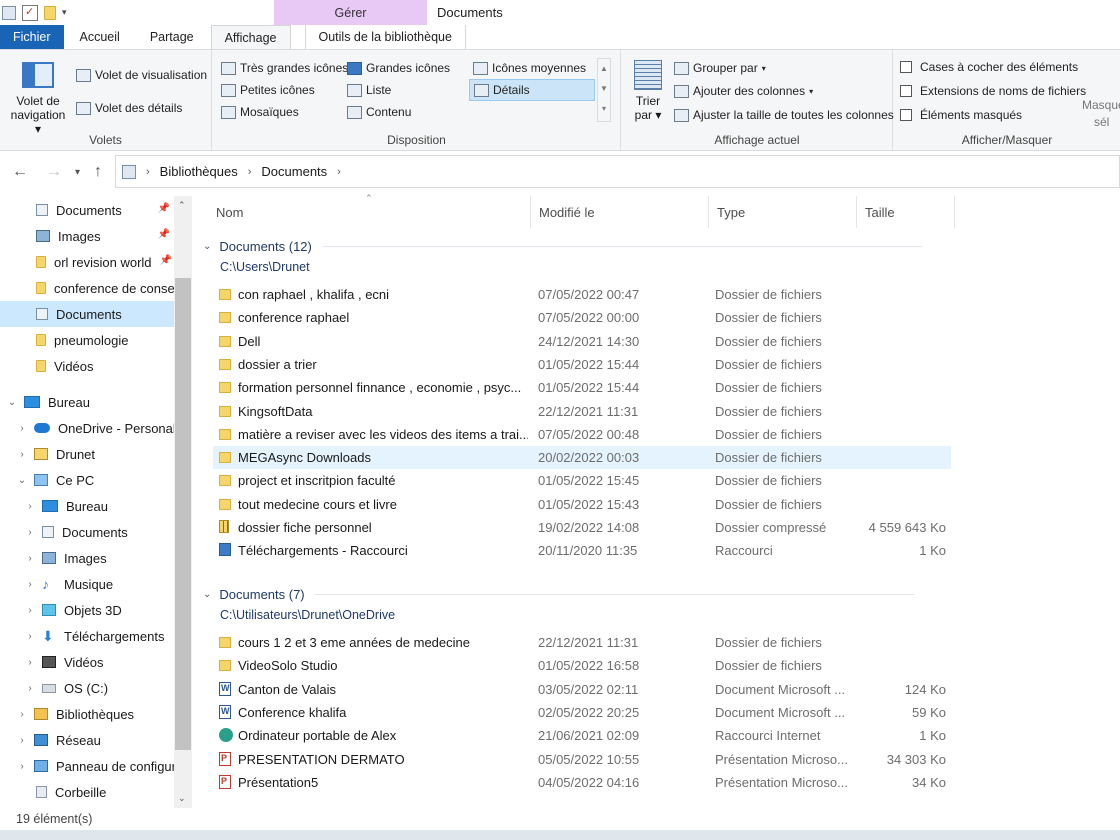 The image size is (1120, 840). What do you see at coordinates (87, 262) in the screenshot?
I see `quick-access-orl: orl revision world 📌` at bounding box center [87, 262].